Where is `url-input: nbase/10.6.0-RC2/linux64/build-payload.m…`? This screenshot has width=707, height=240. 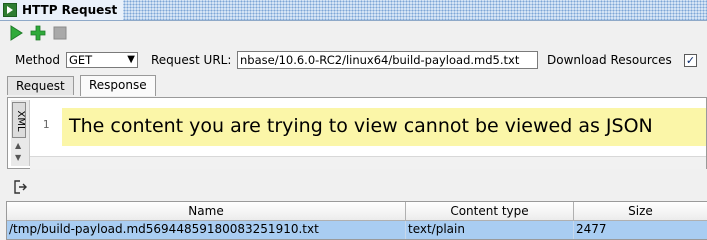
url-input: nbase/10.6.0-RC2/linux64/build-payload.m… is located at coordinates (387, 60).